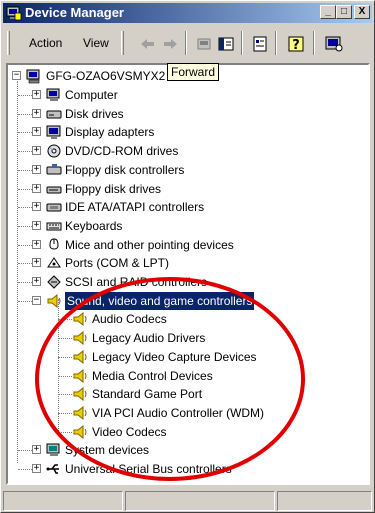  Describe the element at coordinates (362, 12) in the screenshot. I see `close-button: X` at that location.